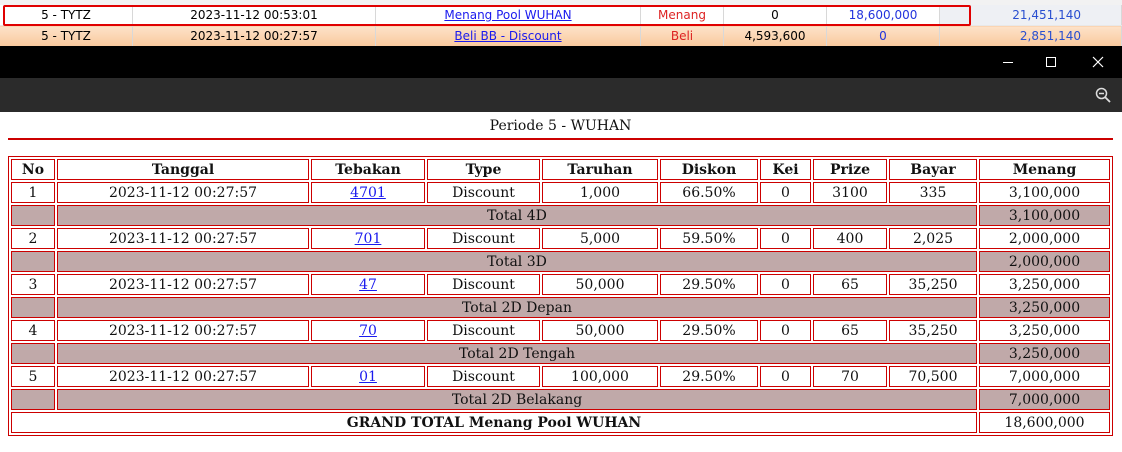  Describe the element at coordinates (517, 215) in the screenshot. I see `total-label: Total 4D` at that location.